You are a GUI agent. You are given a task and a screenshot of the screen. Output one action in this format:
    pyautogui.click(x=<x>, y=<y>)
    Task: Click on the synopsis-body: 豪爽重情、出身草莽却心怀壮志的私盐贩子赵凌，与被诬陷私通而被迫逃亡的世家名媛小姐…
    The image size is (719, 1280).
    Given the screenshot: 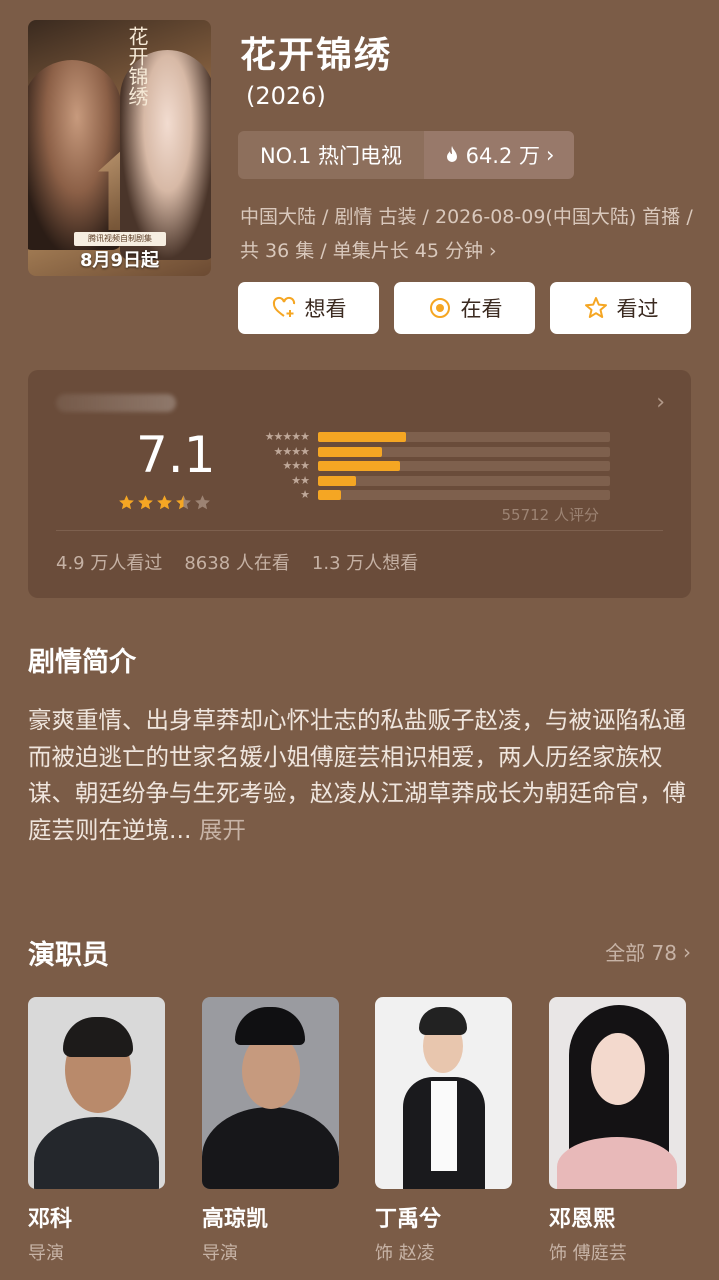 What is the action you would take?
    pyautogui.click(x=357, y=775)
    